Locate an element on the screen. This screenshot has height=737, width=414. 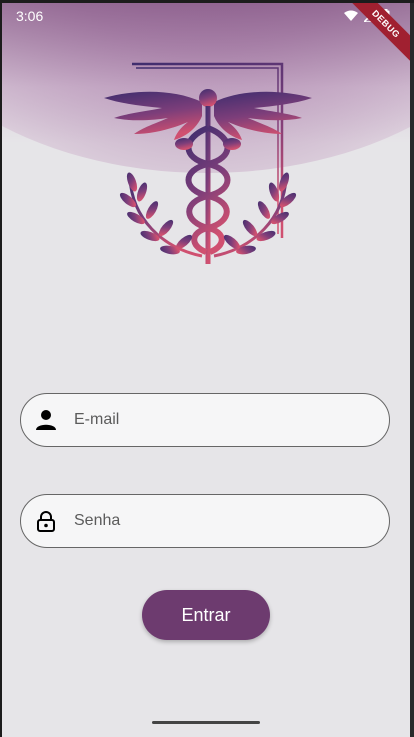
status-bar: 3:06 DEBUG is located at coordinates (206, 34).